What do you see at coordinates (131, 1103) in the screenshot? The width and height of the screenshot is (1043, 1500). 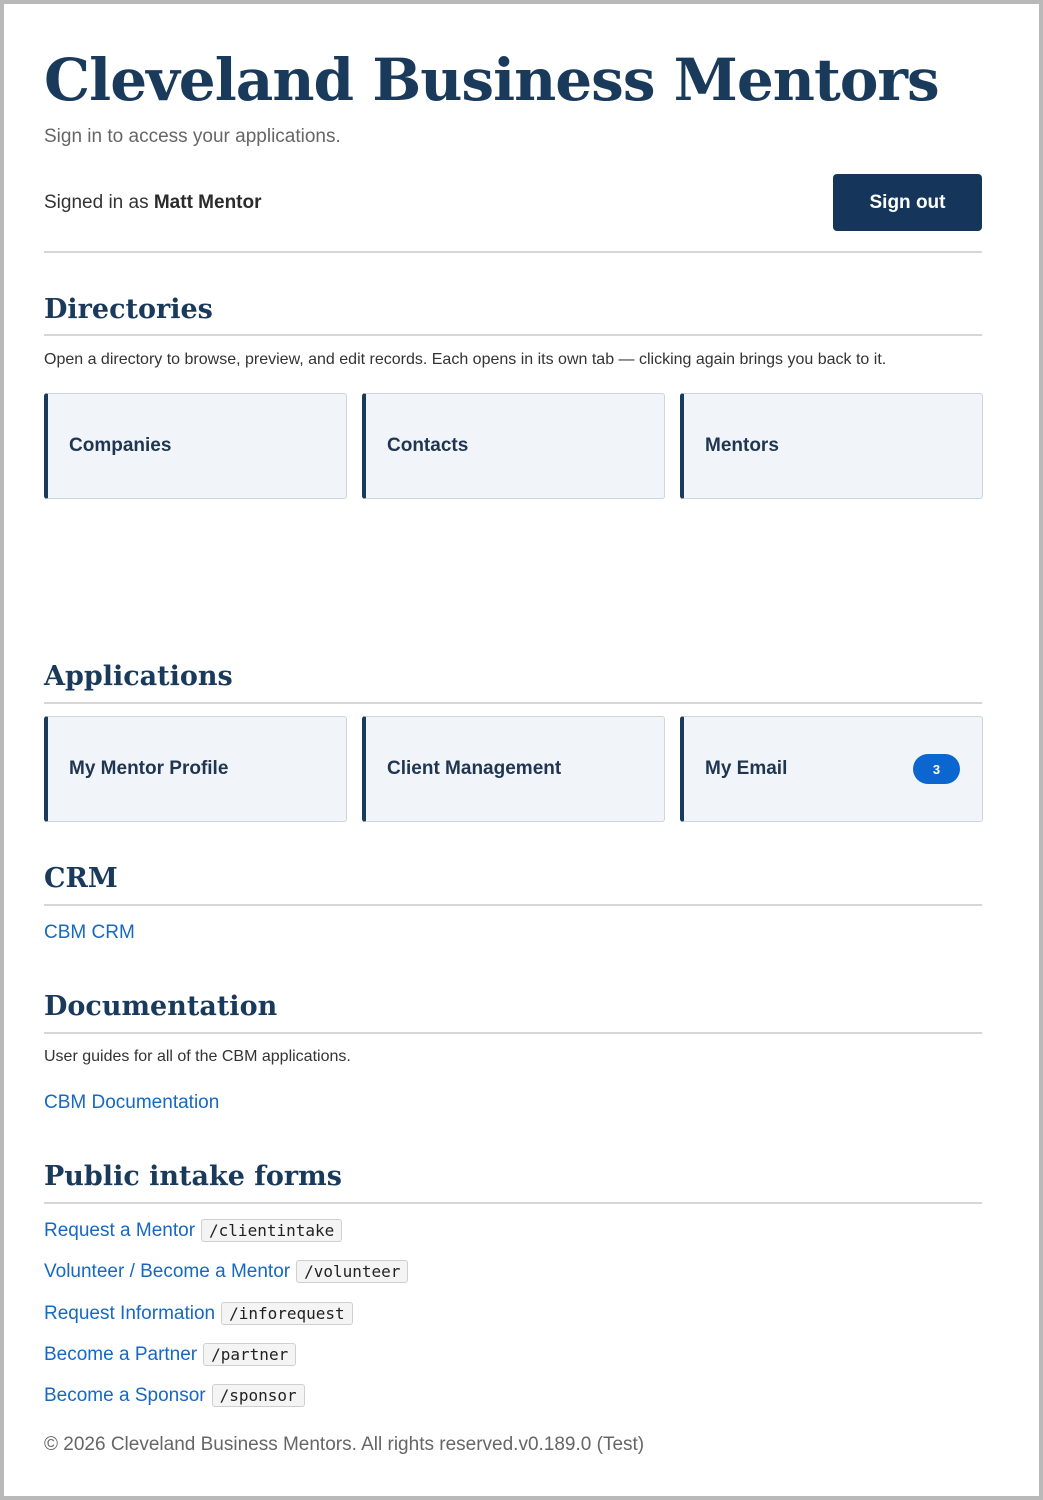 I see `cbm-documentation-link: CBM Documentation` at bounding box center [131, 1103].